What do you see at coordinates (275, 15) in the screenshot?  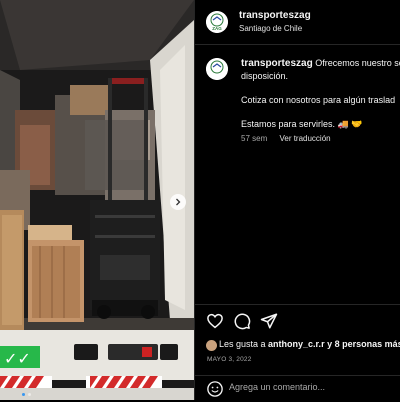 I see `header-username: transporteszag` at bounding box center [275, 15].